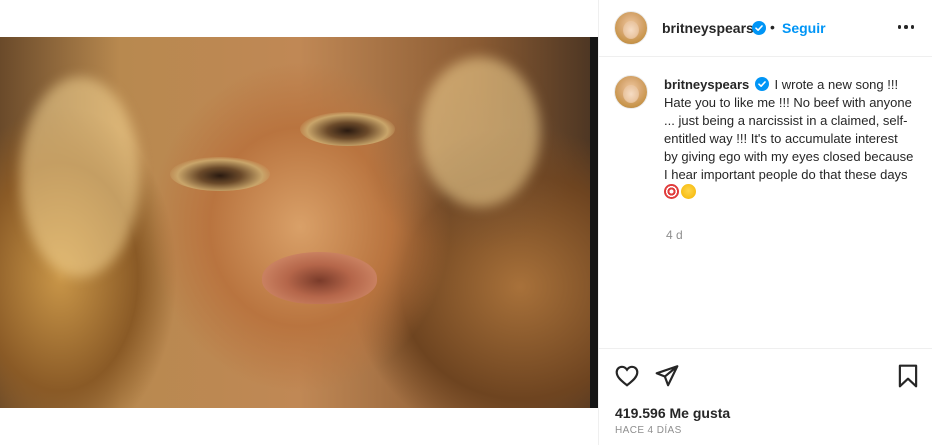  What do you see at coordinates (671, 191) in the screenshot?
I see `direct-hit-emoji` at bounding box center [671, 191].